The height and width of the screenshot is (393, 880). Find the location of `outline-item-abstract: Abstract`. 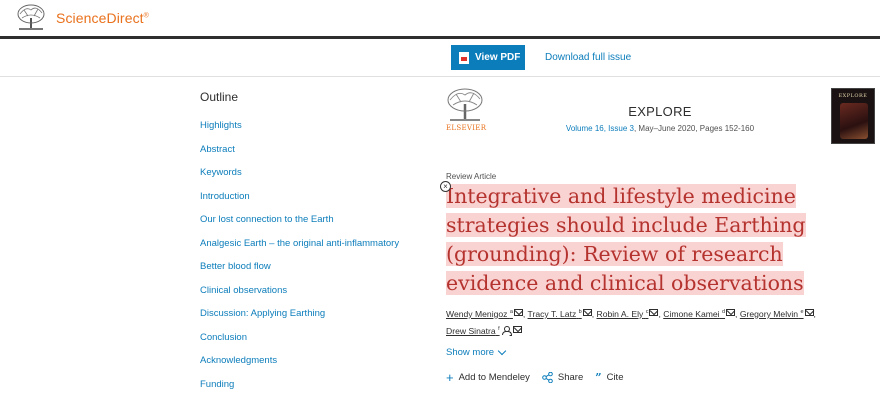

outline-item-abstract: Abstract is located at coordinates (315, 156).